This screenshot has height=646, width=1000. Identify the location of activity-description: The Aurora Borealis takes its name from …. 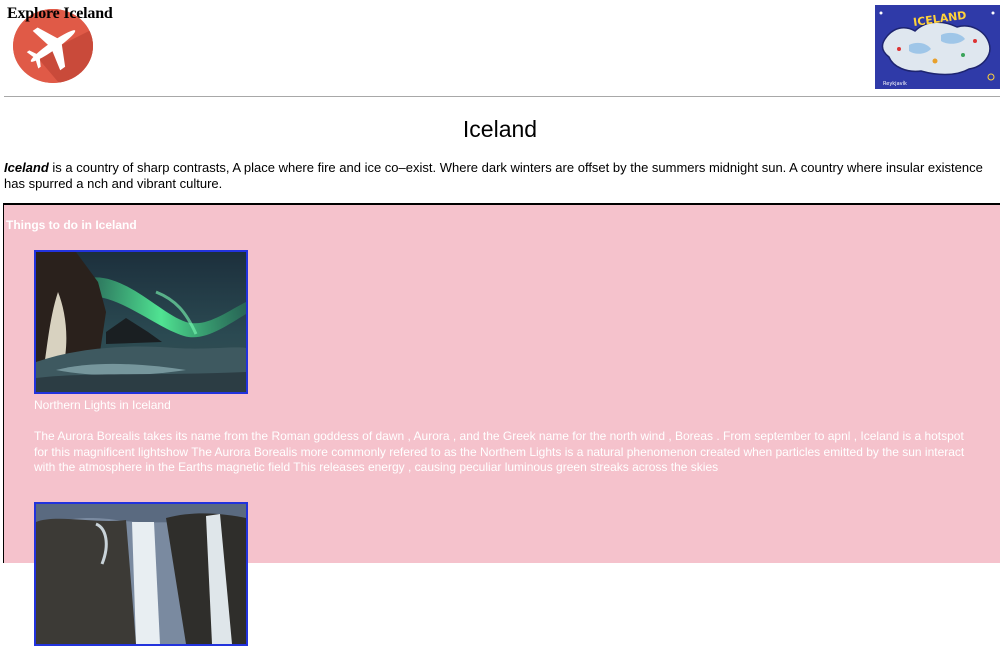
(499, 451).